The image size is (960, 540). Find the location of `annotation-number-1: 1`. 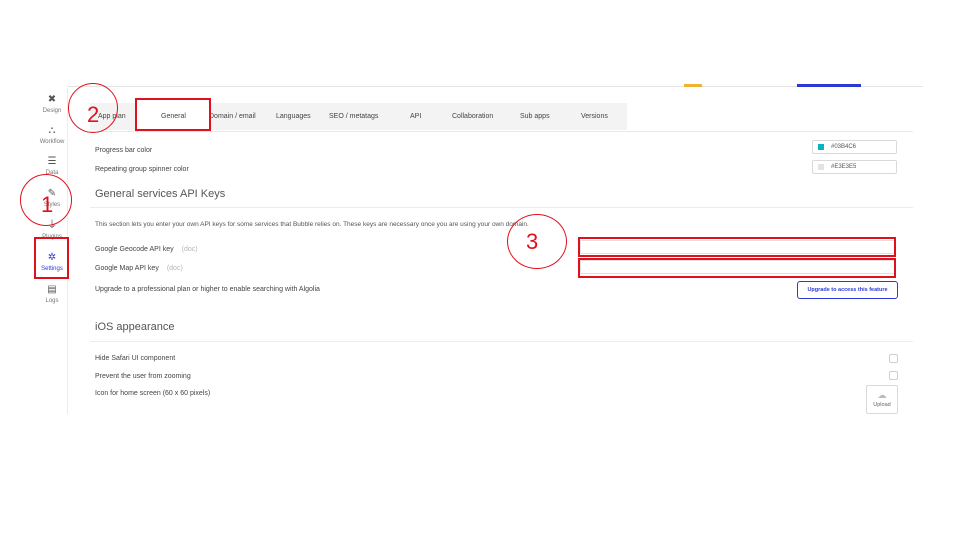

annotation-number-1: 1 is located at coordinates (47, 204).